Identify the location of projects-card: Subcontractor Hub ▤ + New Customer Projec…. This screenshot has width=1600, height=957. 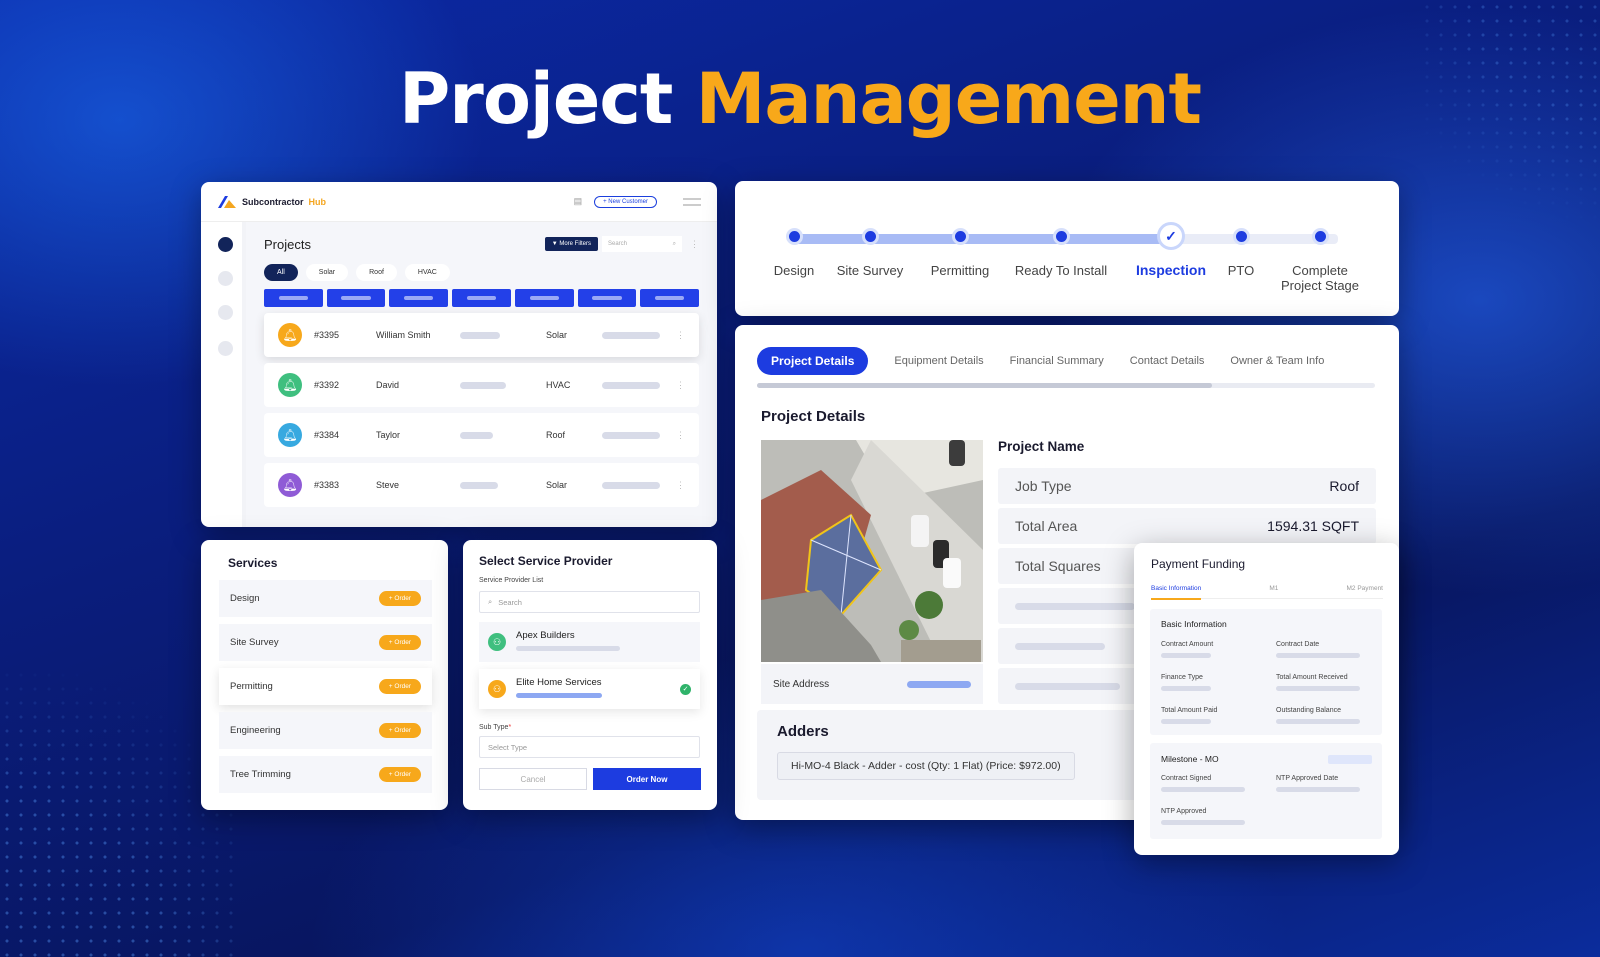
(459, 354).